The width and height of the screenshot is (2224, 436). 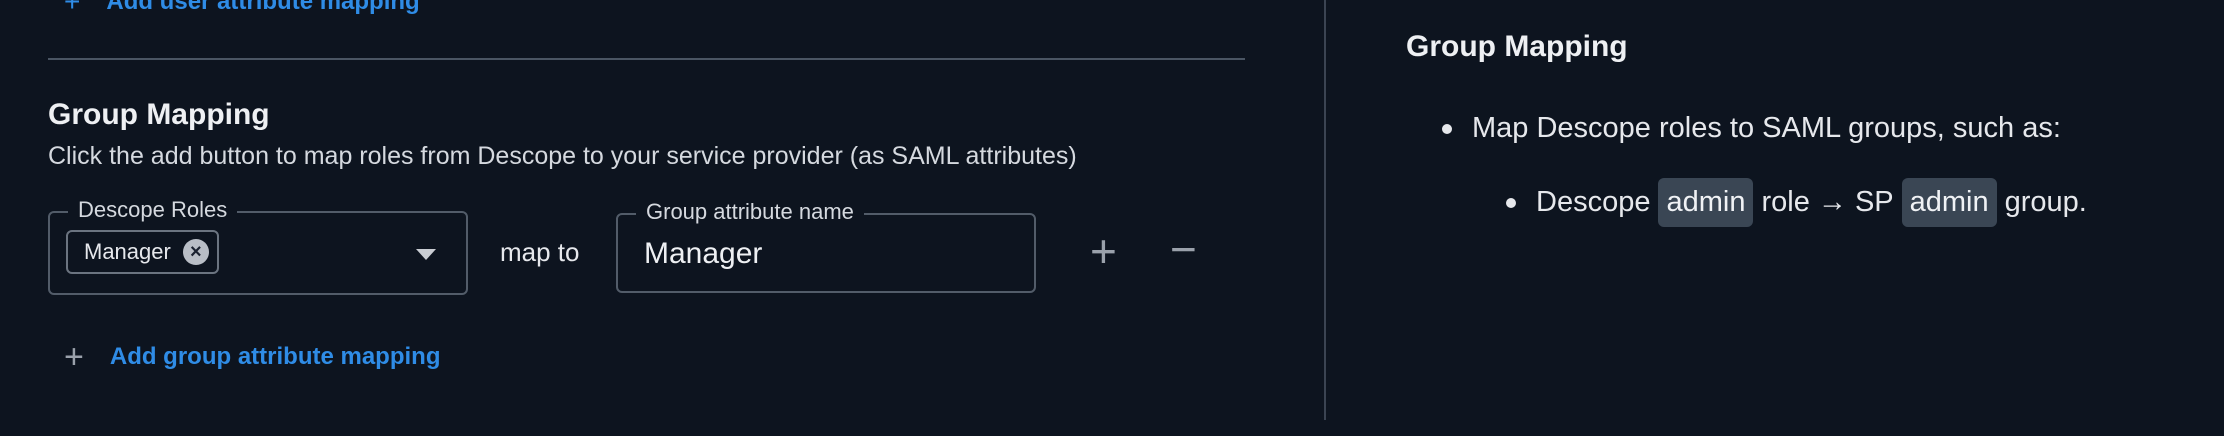 What do you see at coordinates (159, 114) in the screenshot?
I see `group-mapping-title: Group Mapping` at bounding box center [159, 114].